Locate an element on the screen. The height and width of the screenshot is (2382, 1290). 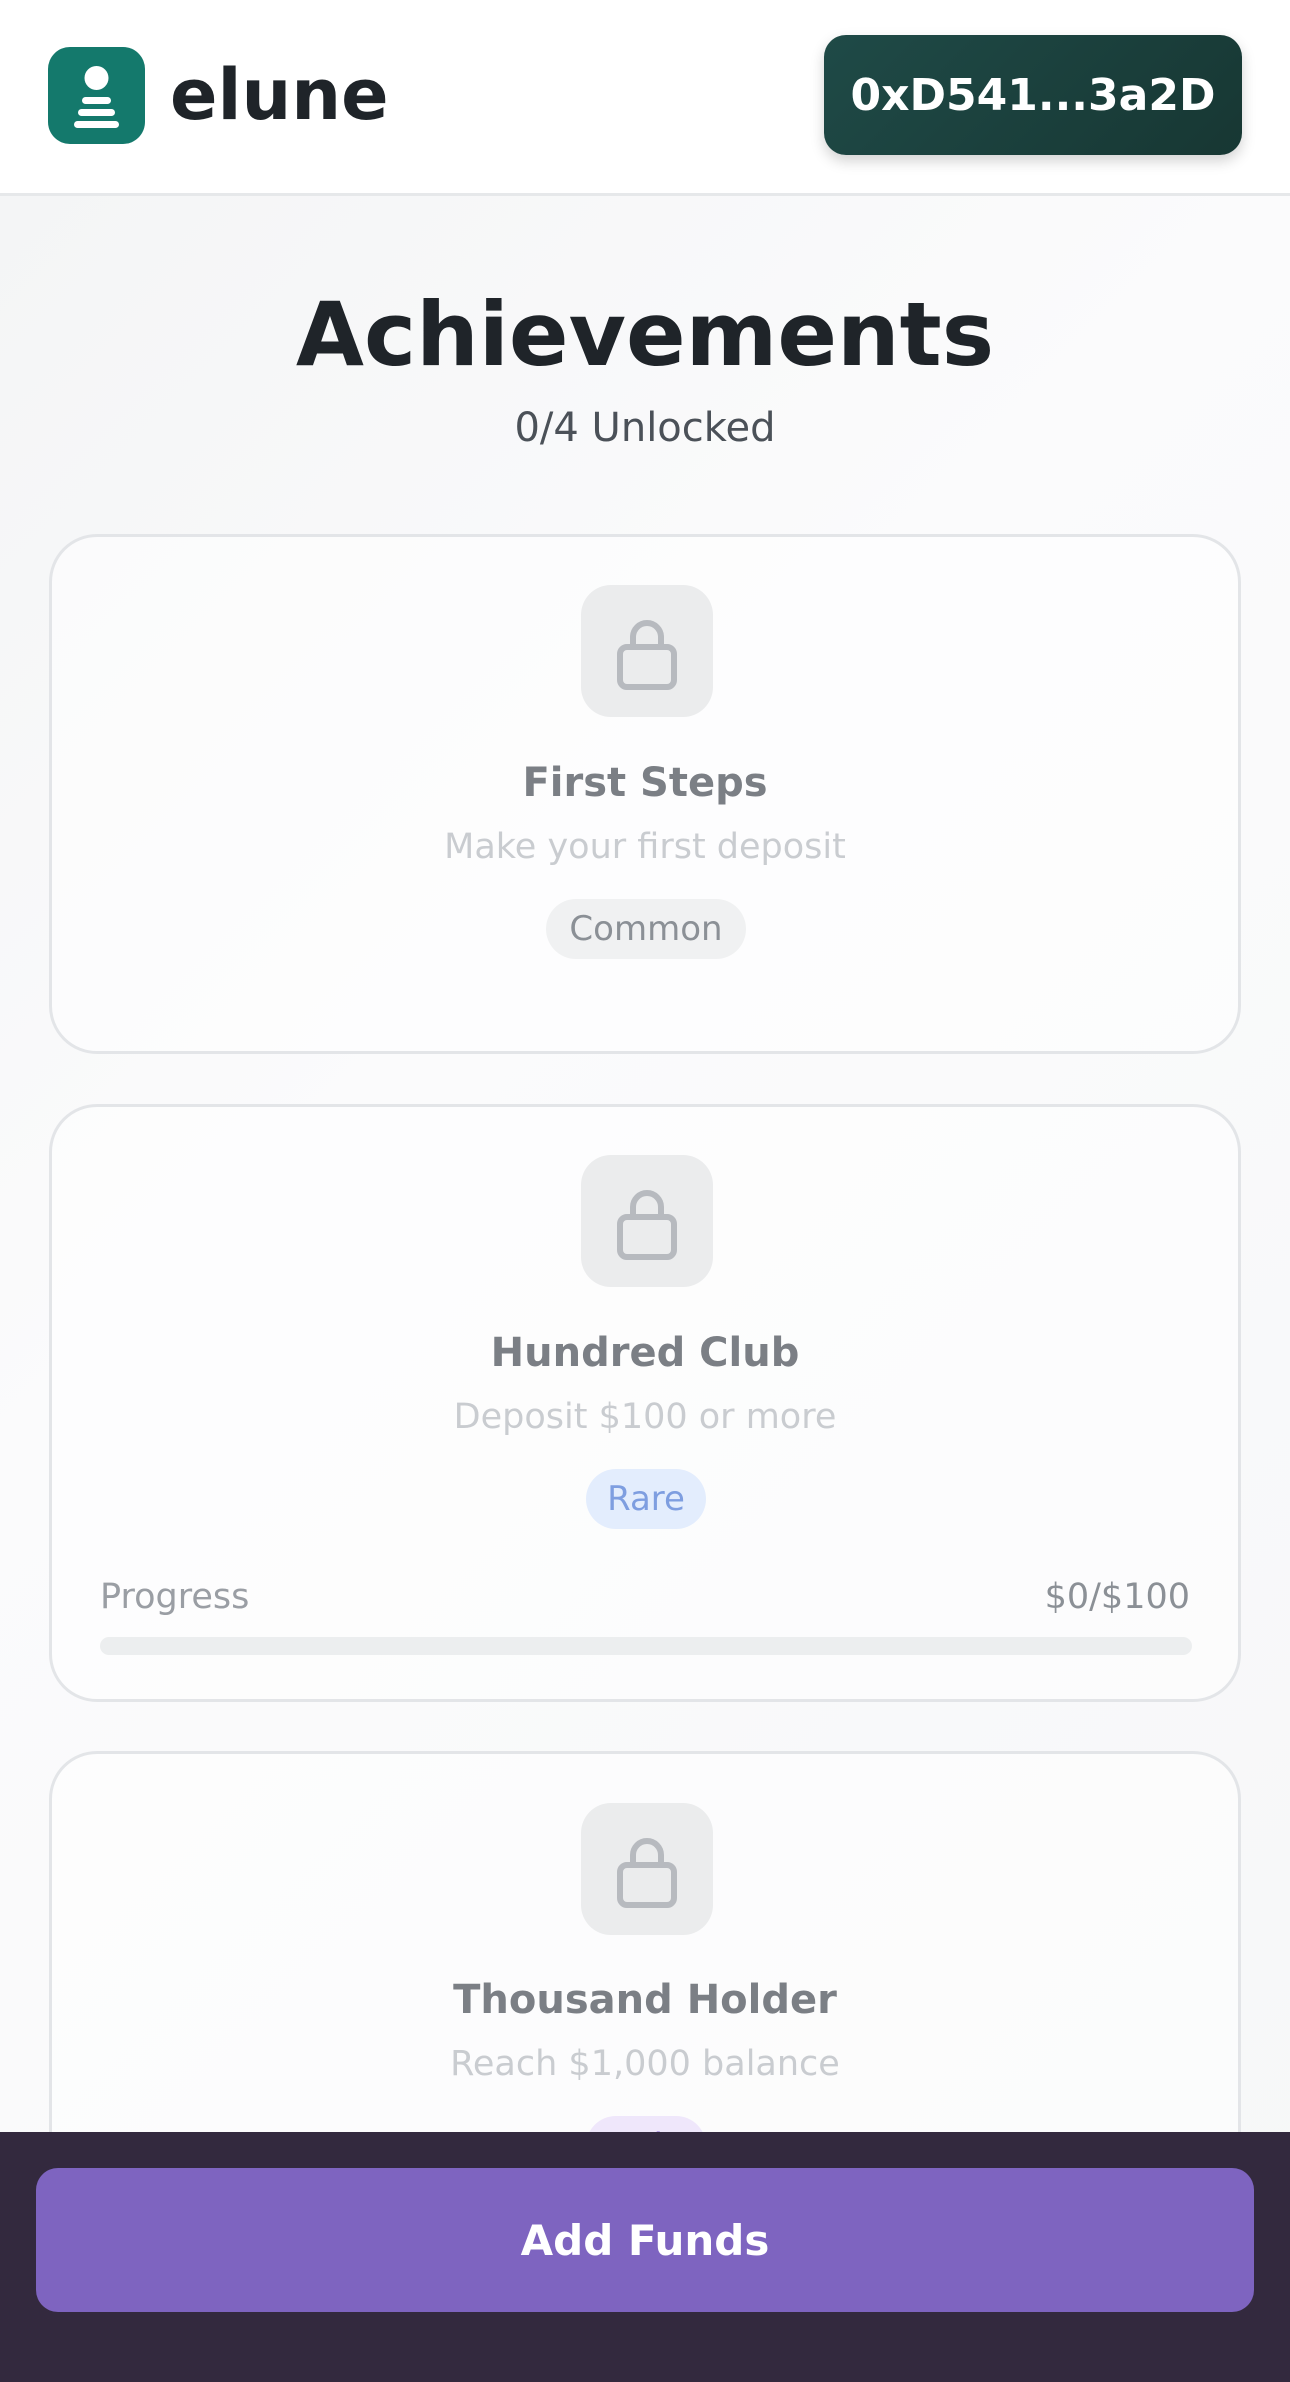
add-funds-button: Add Funds is located at coordinates (645, 2240).